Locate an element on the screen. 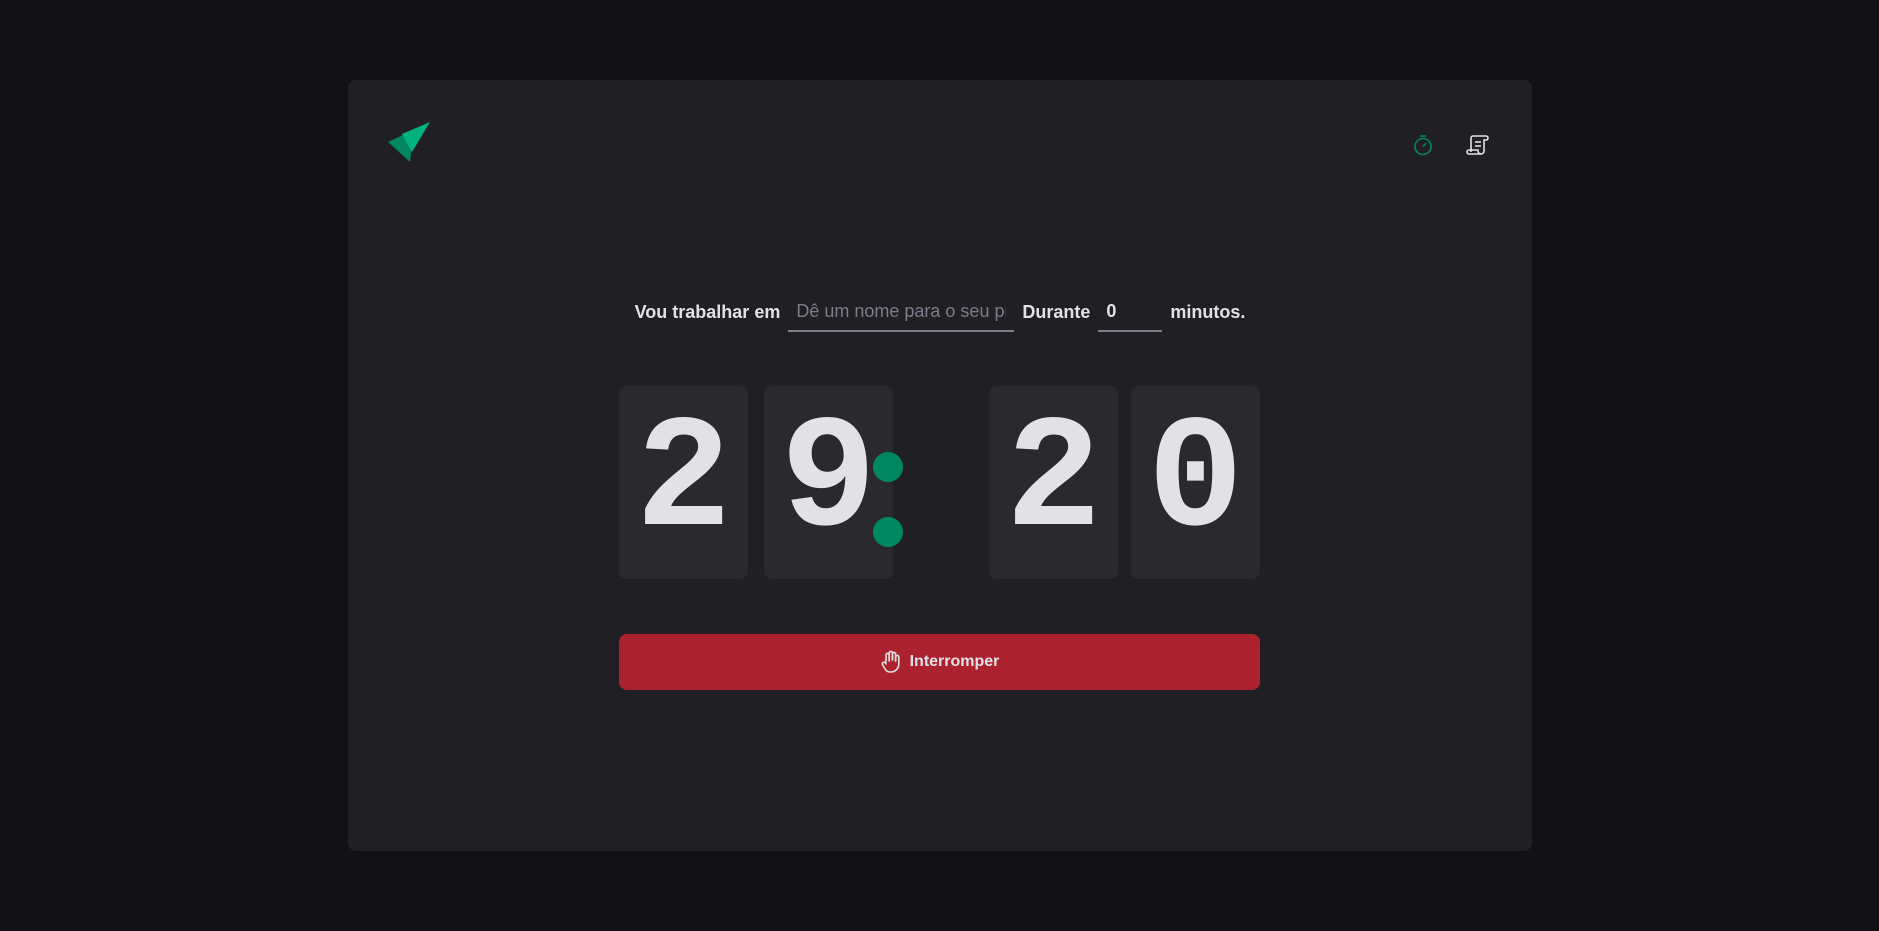  hand-palm-icon is located at coordinates (890, 661).